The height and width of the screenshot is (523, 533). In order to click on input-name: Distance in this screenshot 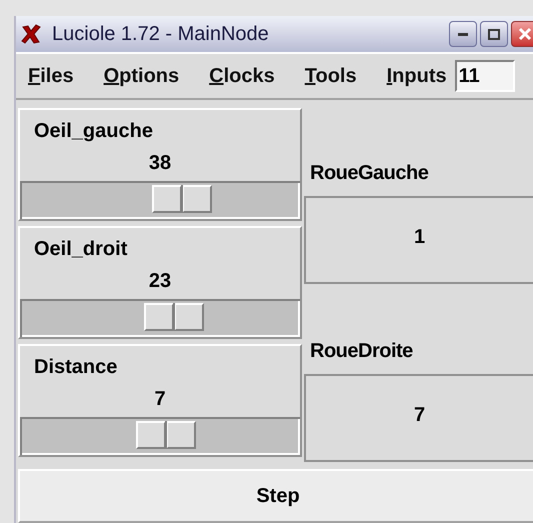, I will do `click(75, 367)`.